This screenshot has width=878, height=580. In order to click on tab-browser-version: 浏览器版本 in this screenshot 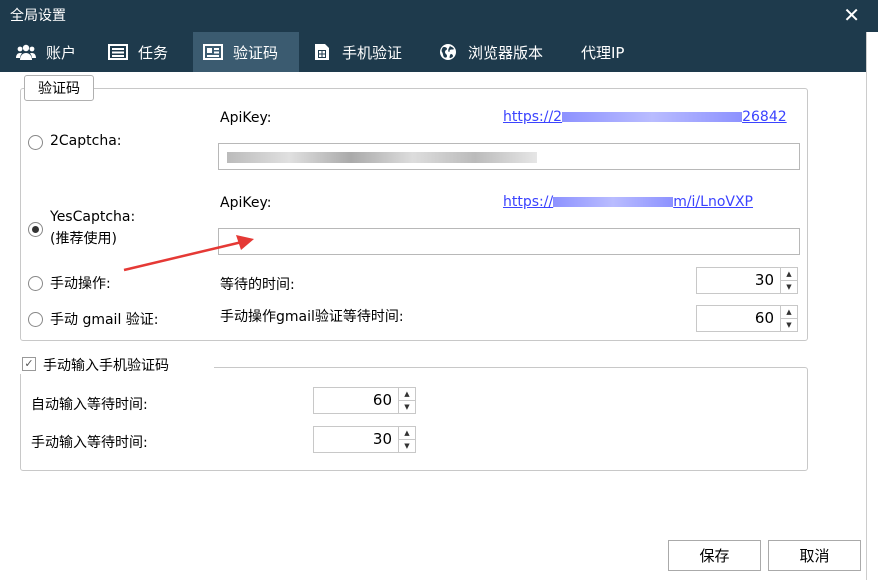, I will do `click(490, 52)`.